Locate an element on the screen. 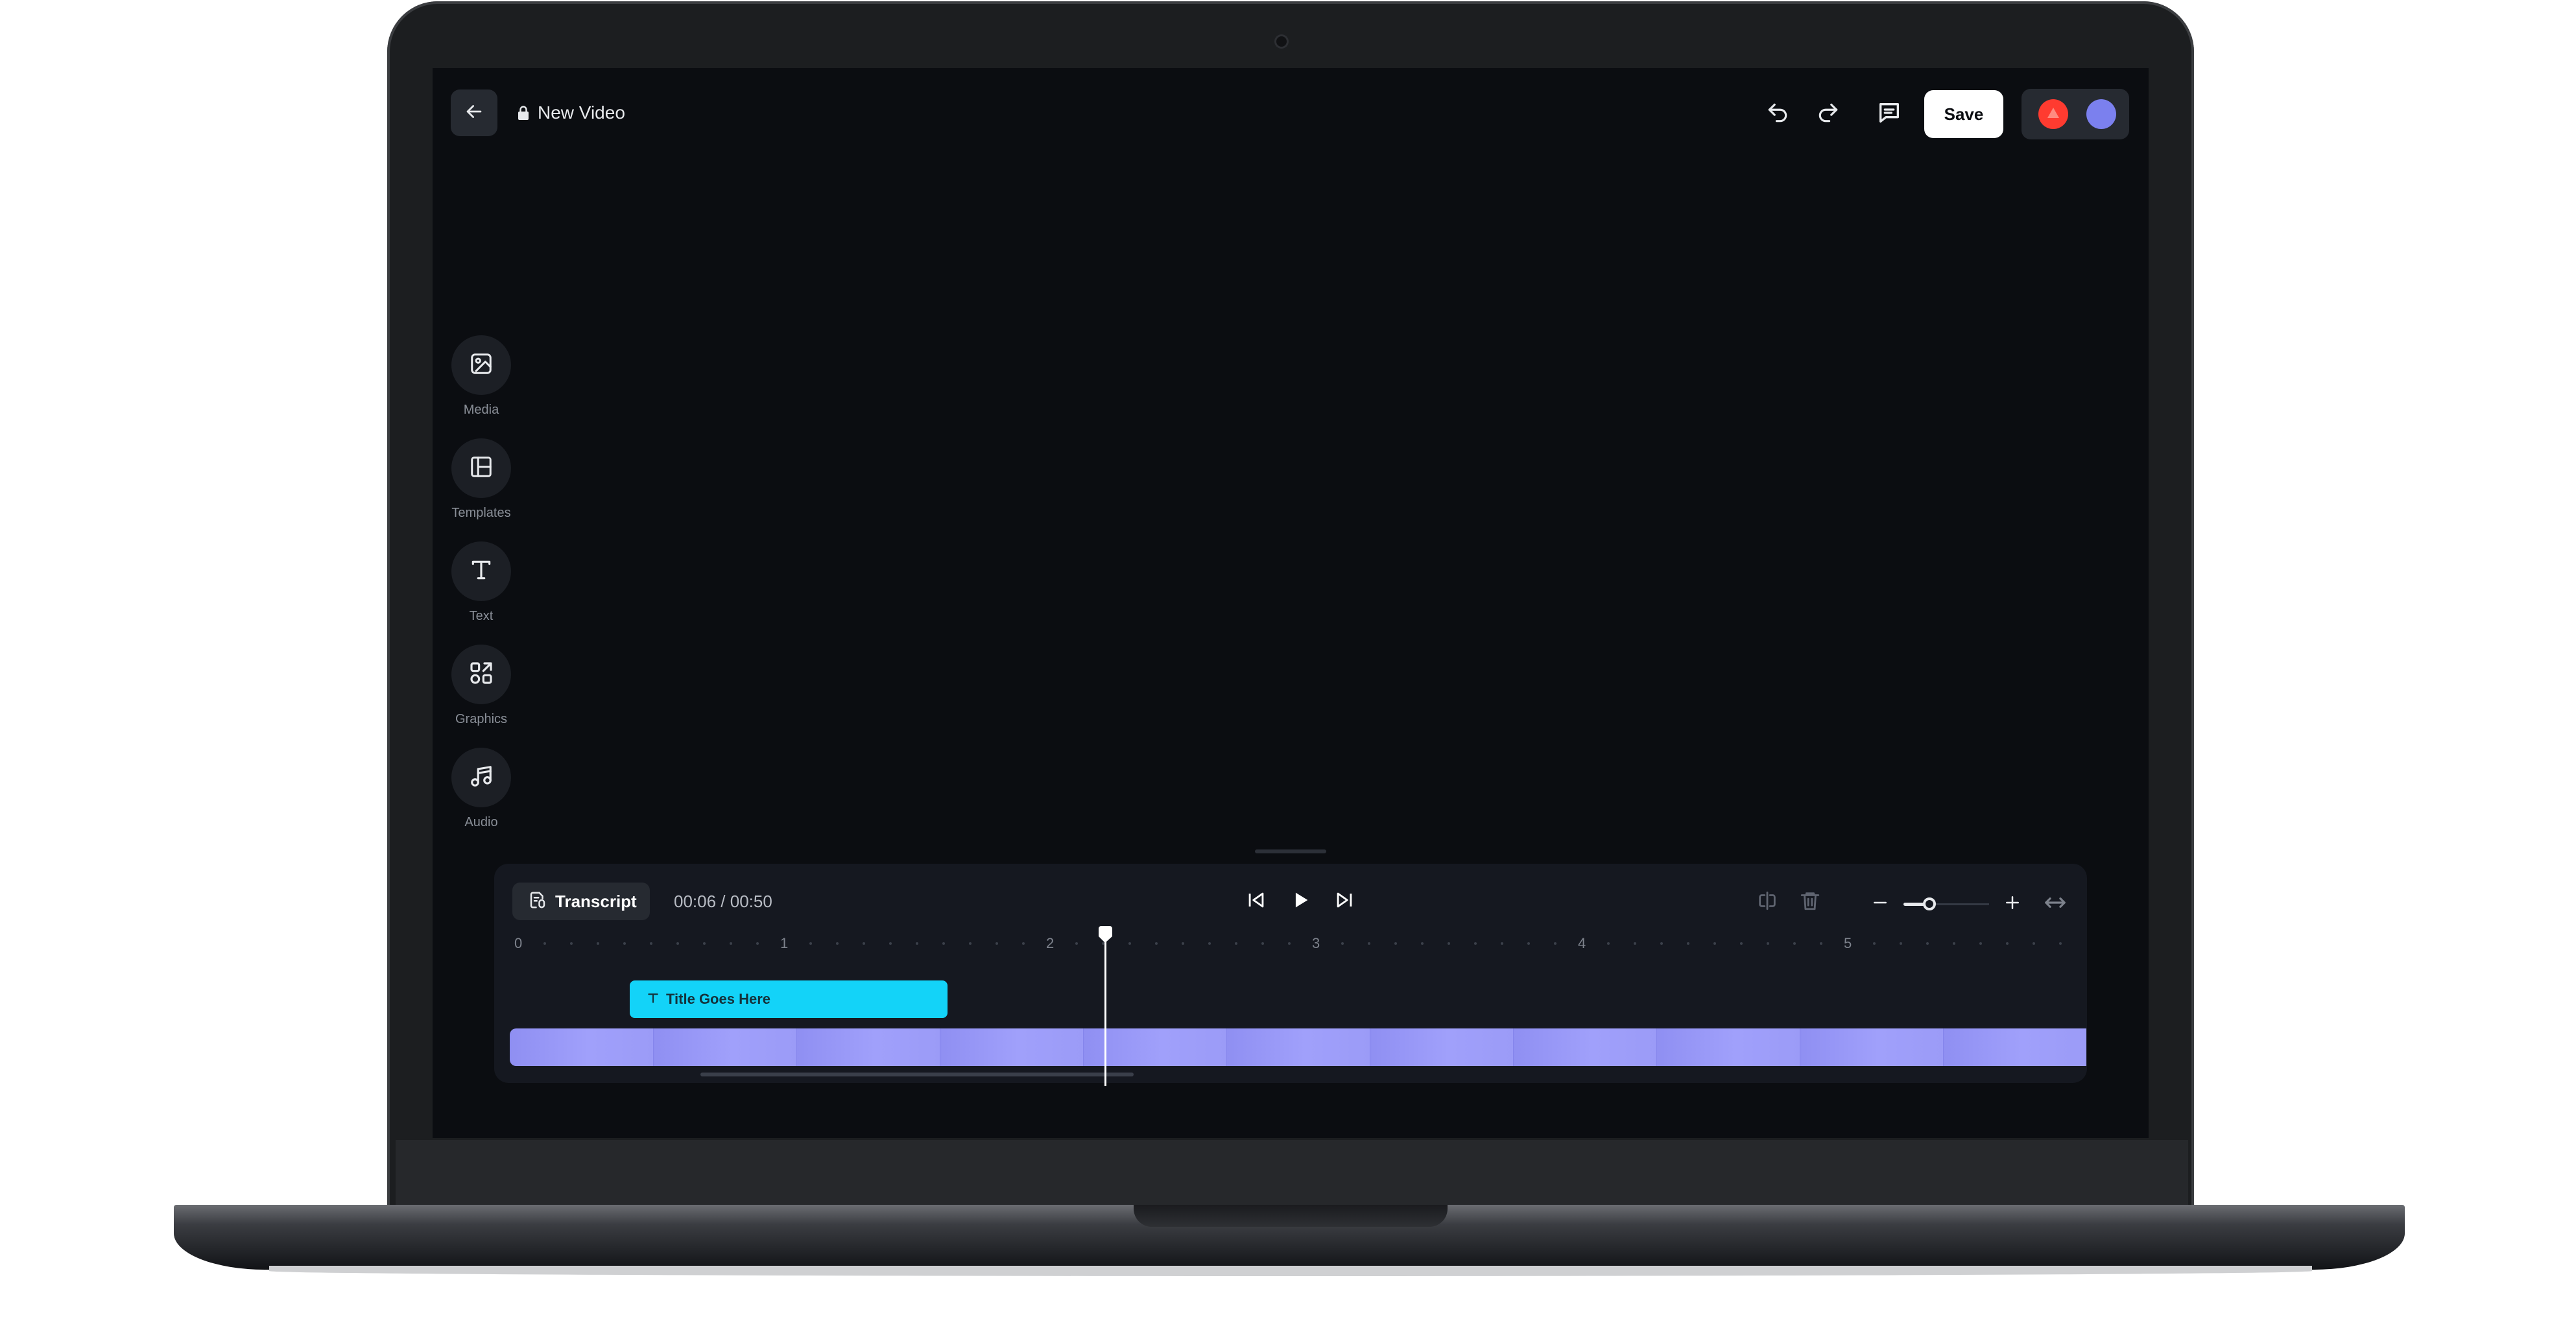 The height and width of the screenshot is (1341, 2576). skip-back-button is located at coordinates (1256, 901).